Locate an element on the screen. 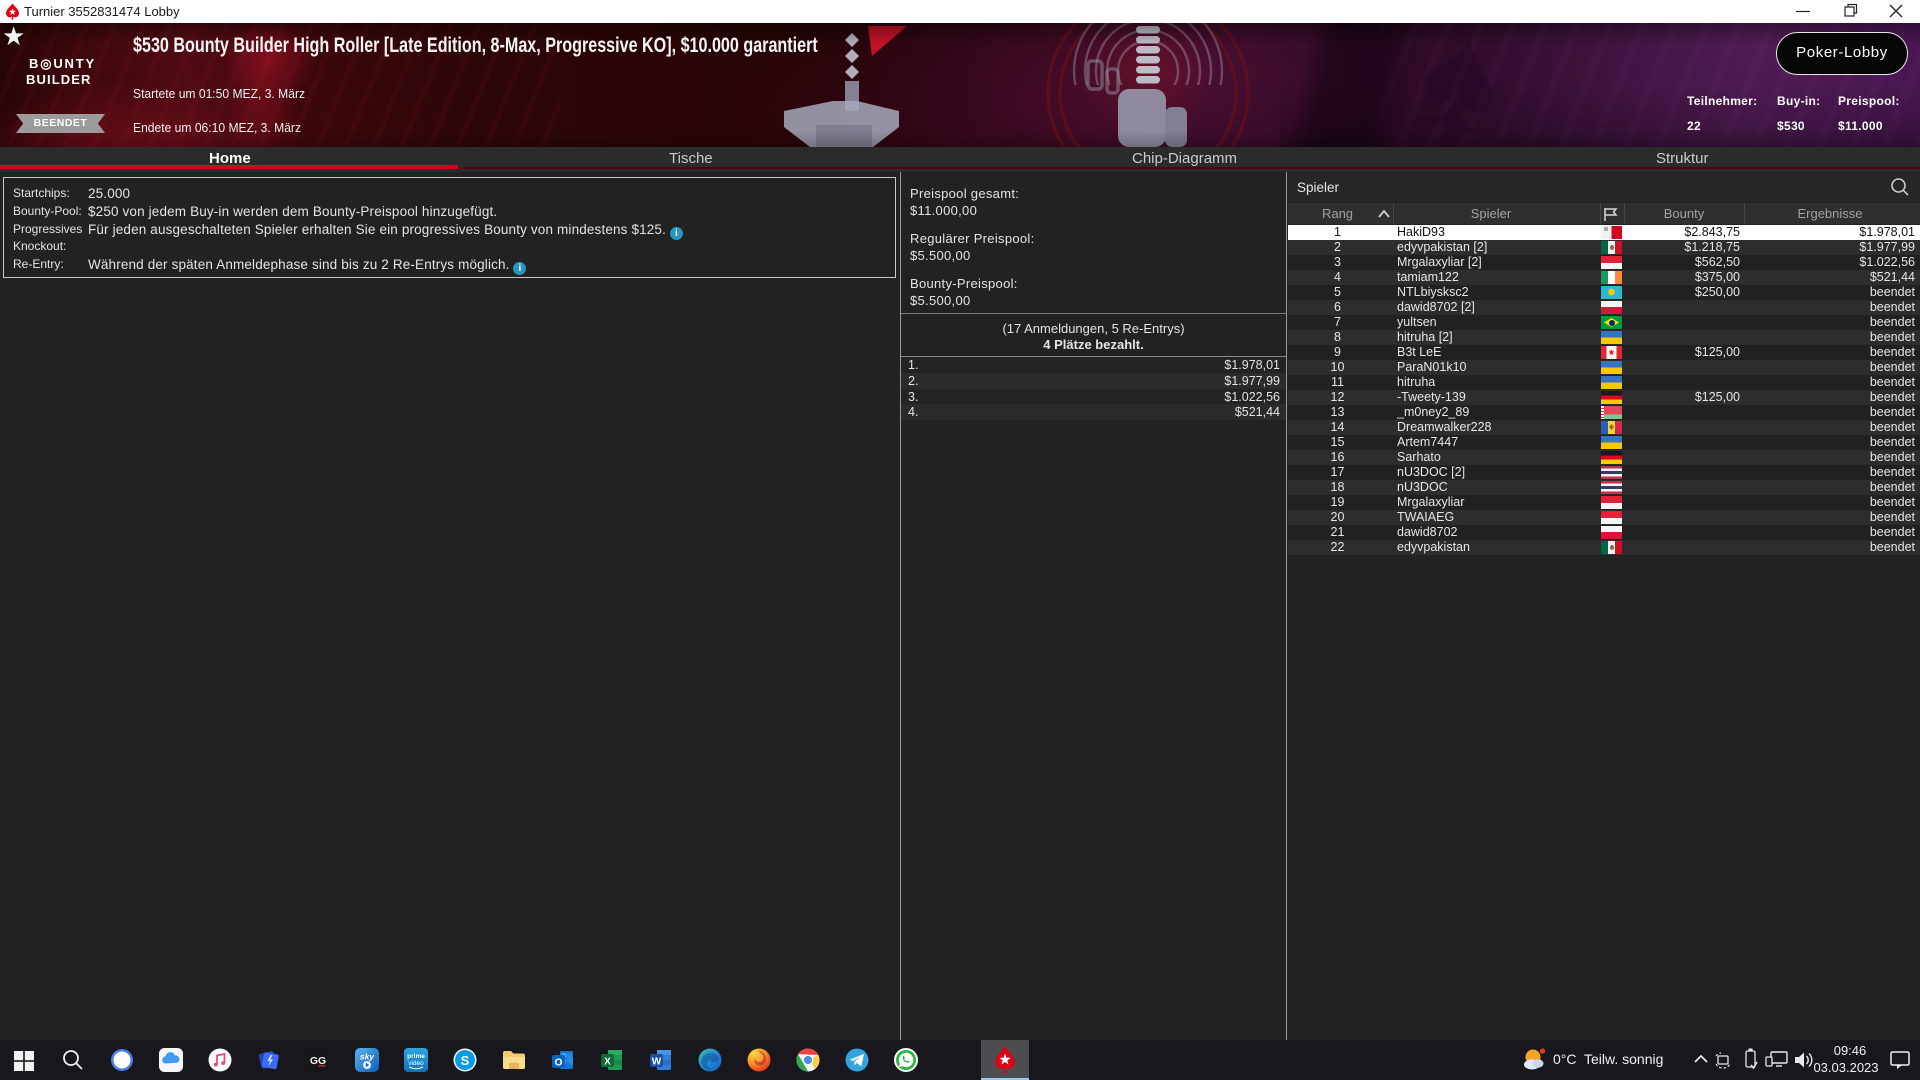 Image resolution: width=1920 pixels, height=1080 pixels. svg-text: prime is located at coordinates (416, 1056).